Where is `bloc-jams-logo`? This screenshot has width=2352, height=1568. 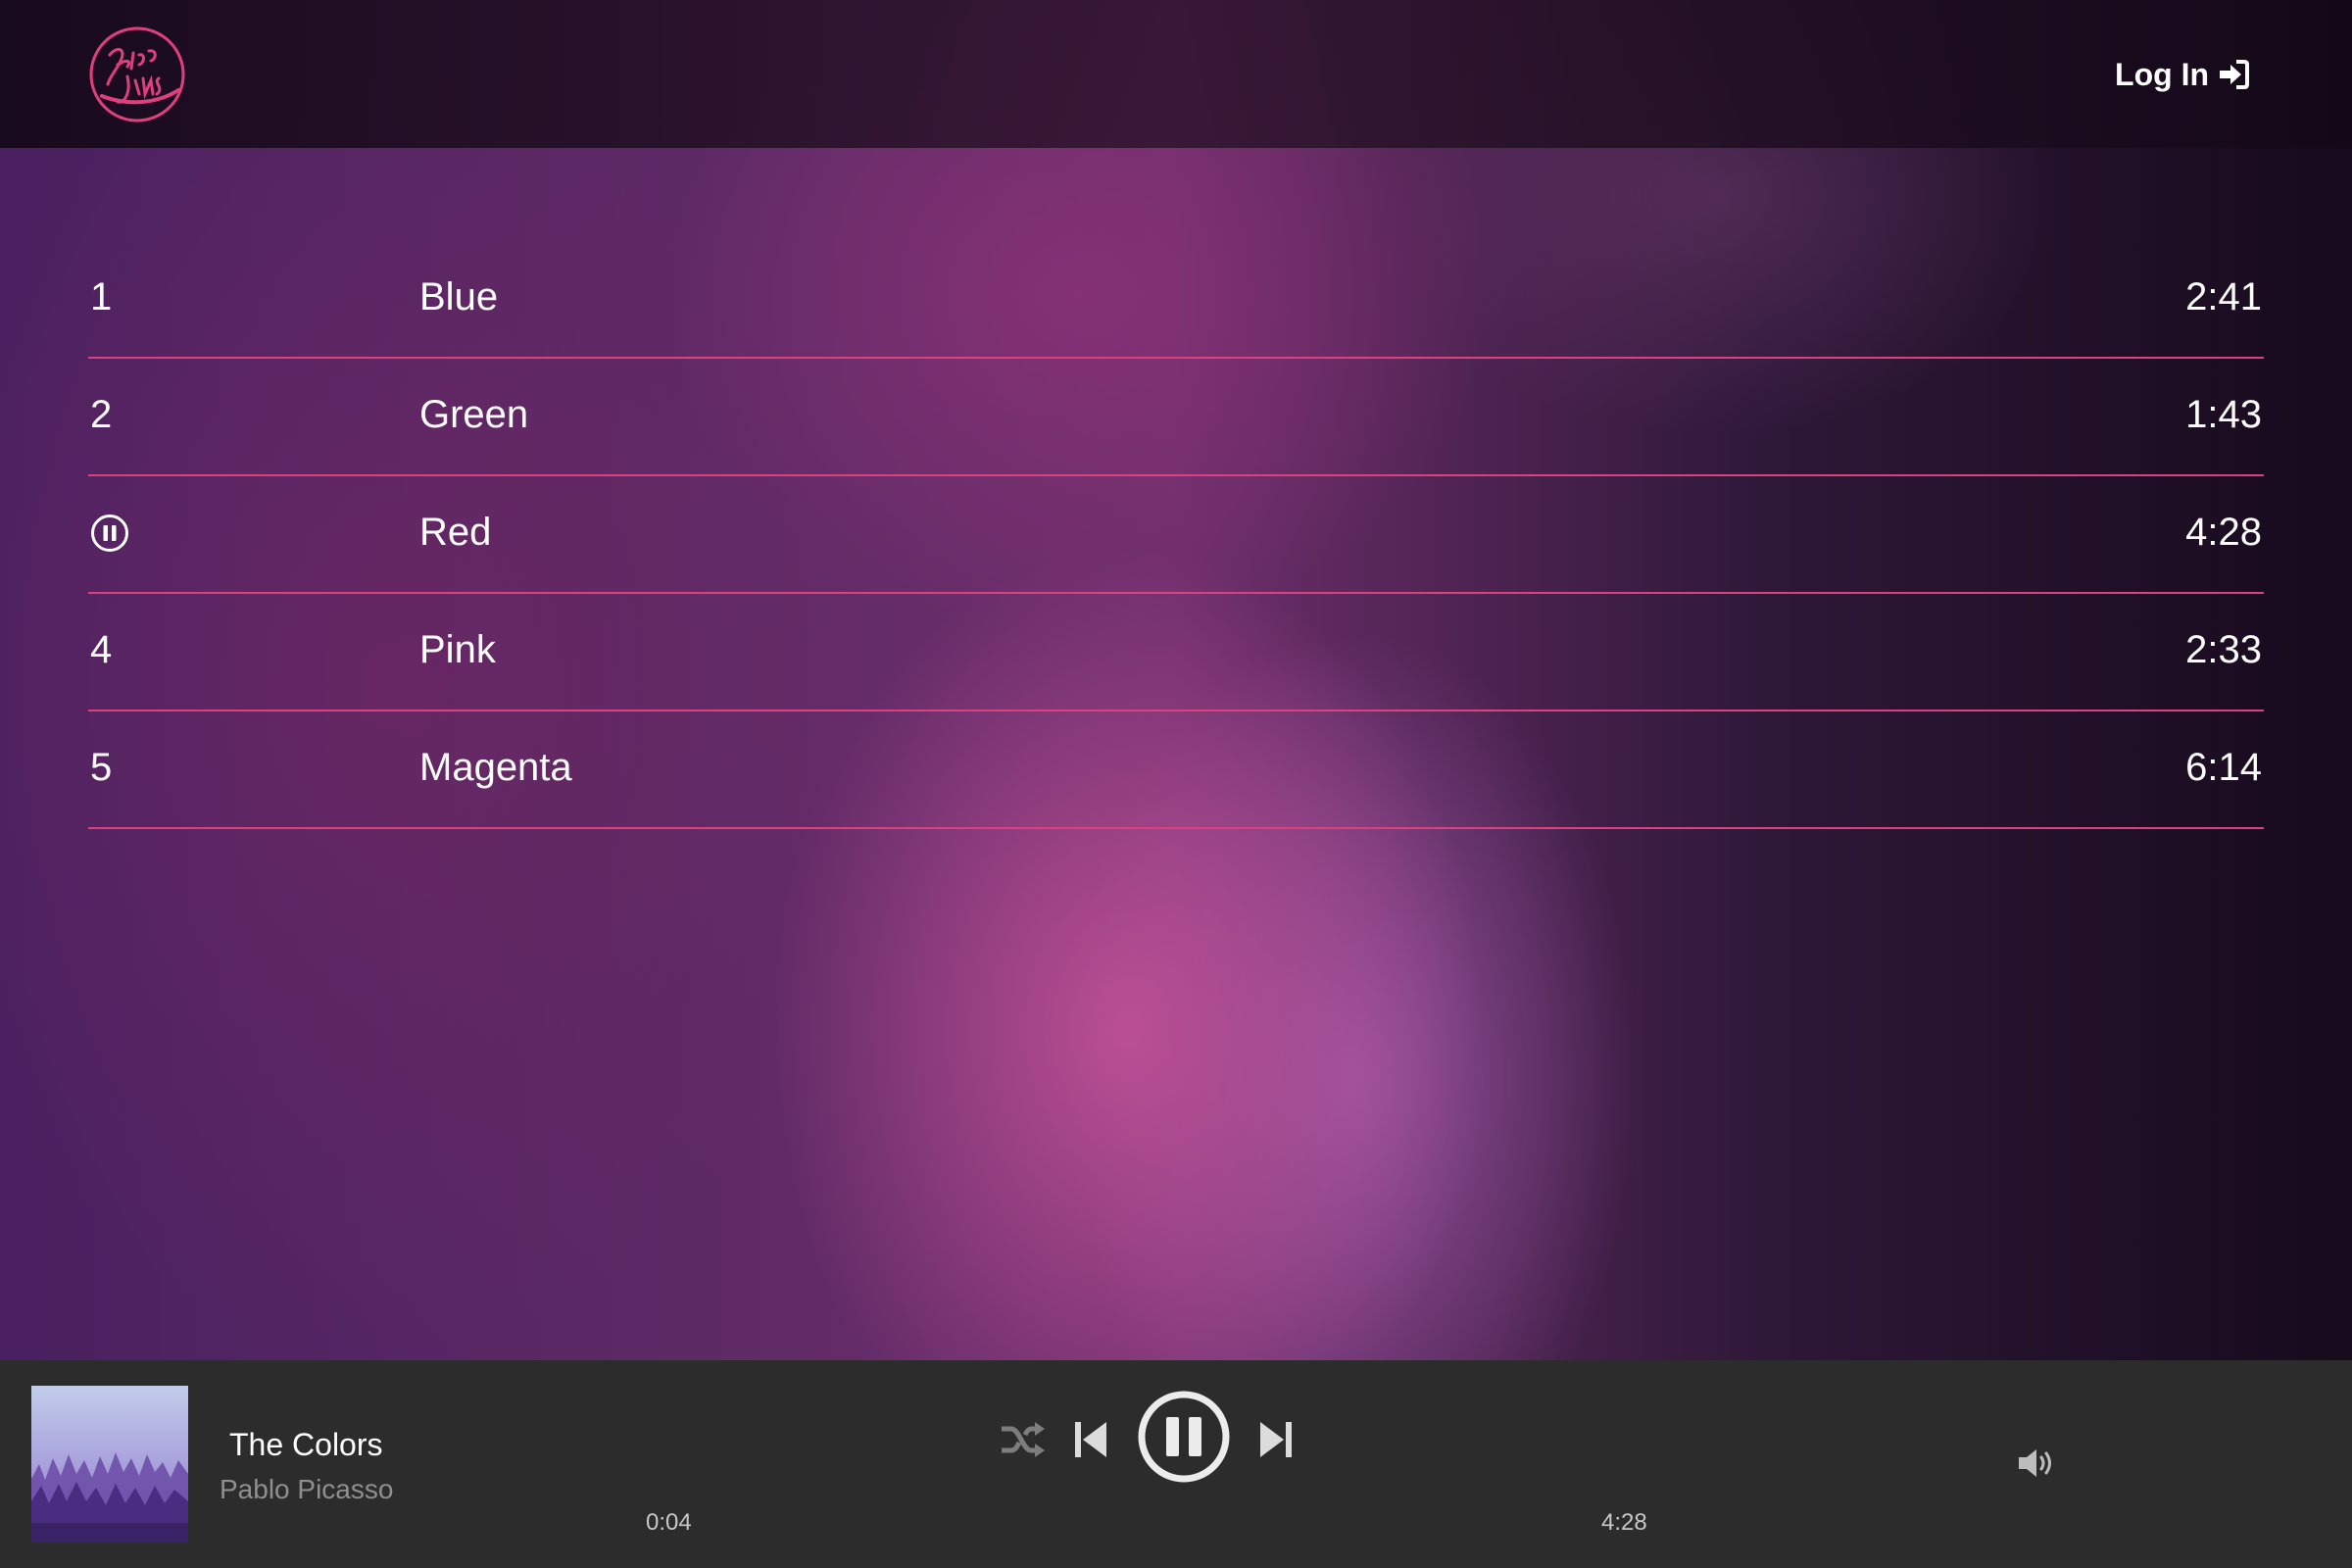 bloc-jams-logo is located at coordinates (137, 74).